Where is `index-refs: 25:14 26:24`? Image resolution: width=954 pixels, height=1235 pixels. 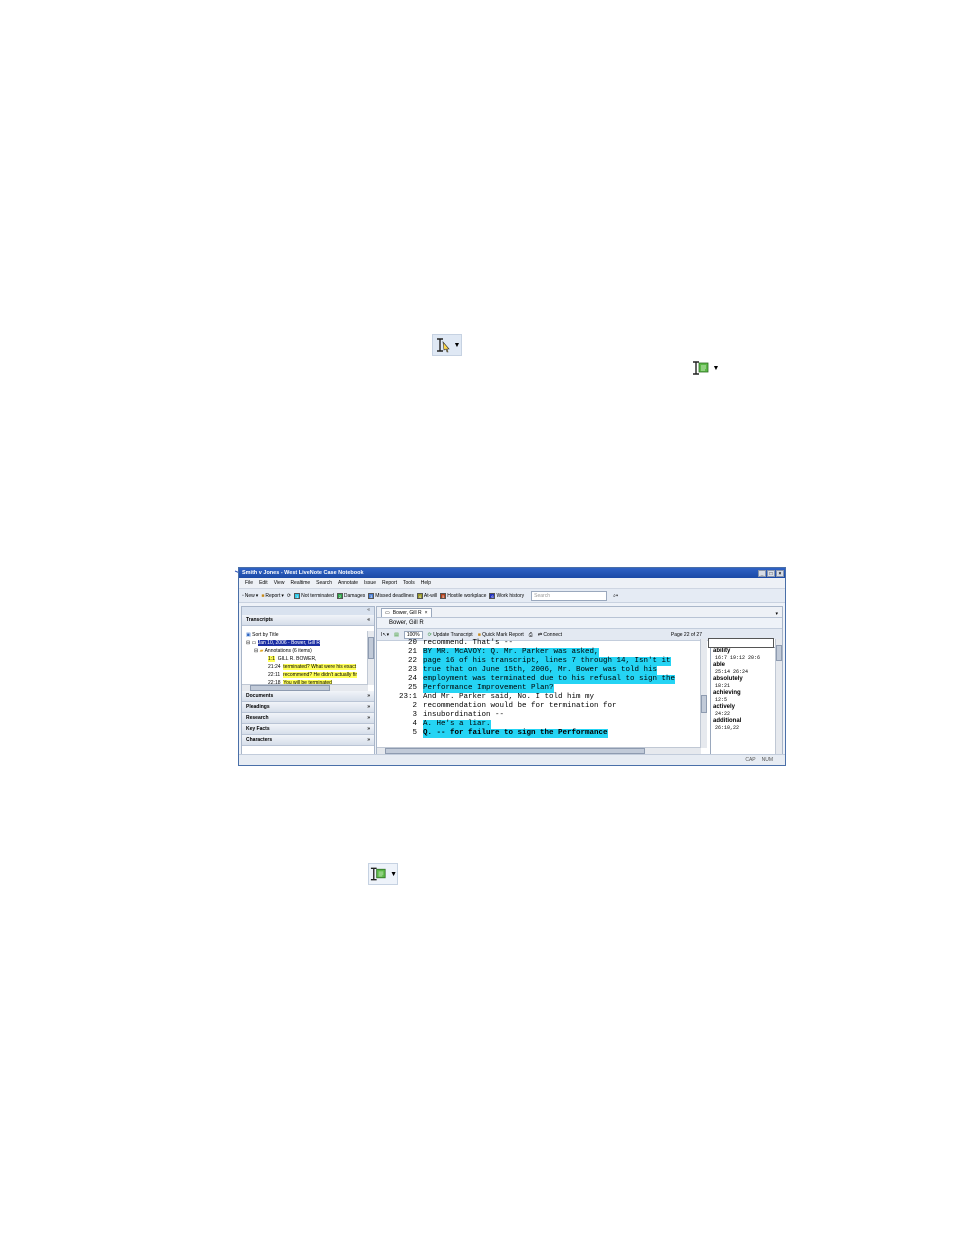
index-refs: 25:14 26:24 is located at coordinates (746, 672).